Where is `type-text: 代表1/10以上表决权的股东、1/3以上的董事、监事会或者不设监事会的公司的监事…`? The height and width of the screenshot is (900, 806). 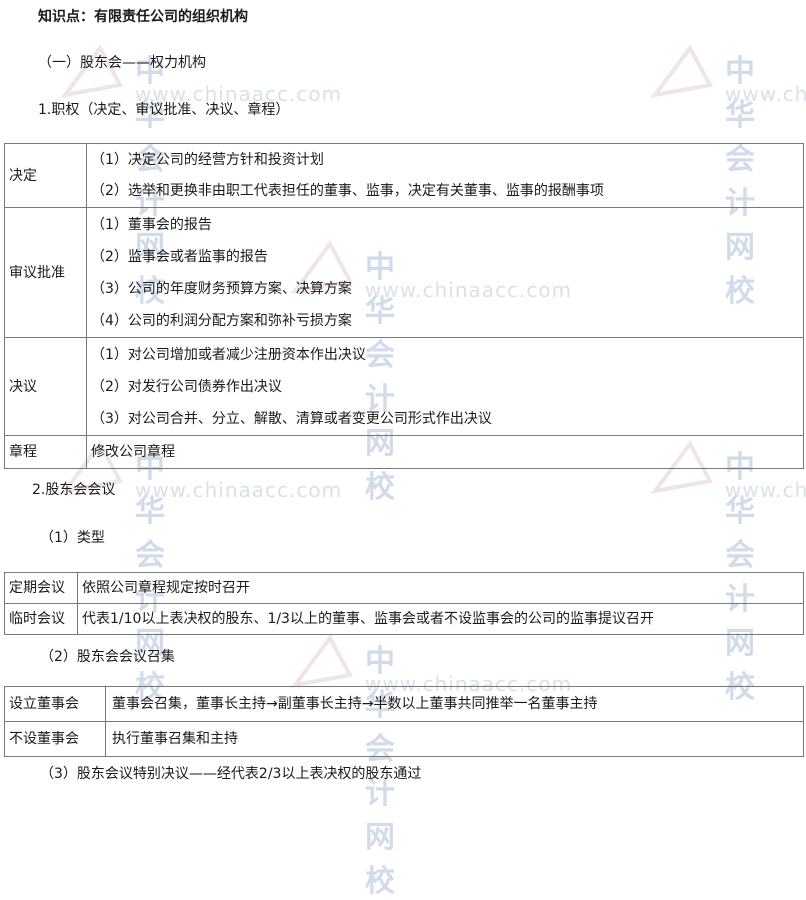 type-text: 代表1/10以上表决权的股东、1/3以上的董事、监事会或者不设监事会的公司的监事… is located at coordinates (440, 619).